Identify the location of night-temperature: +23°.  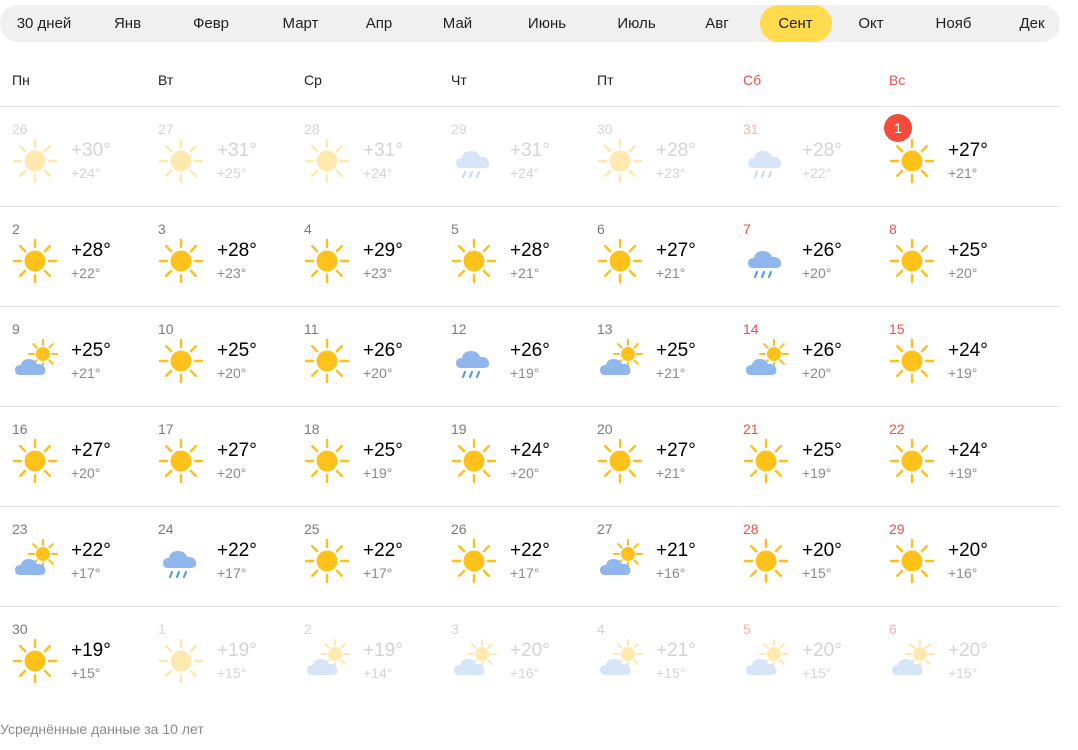
(671, 173).